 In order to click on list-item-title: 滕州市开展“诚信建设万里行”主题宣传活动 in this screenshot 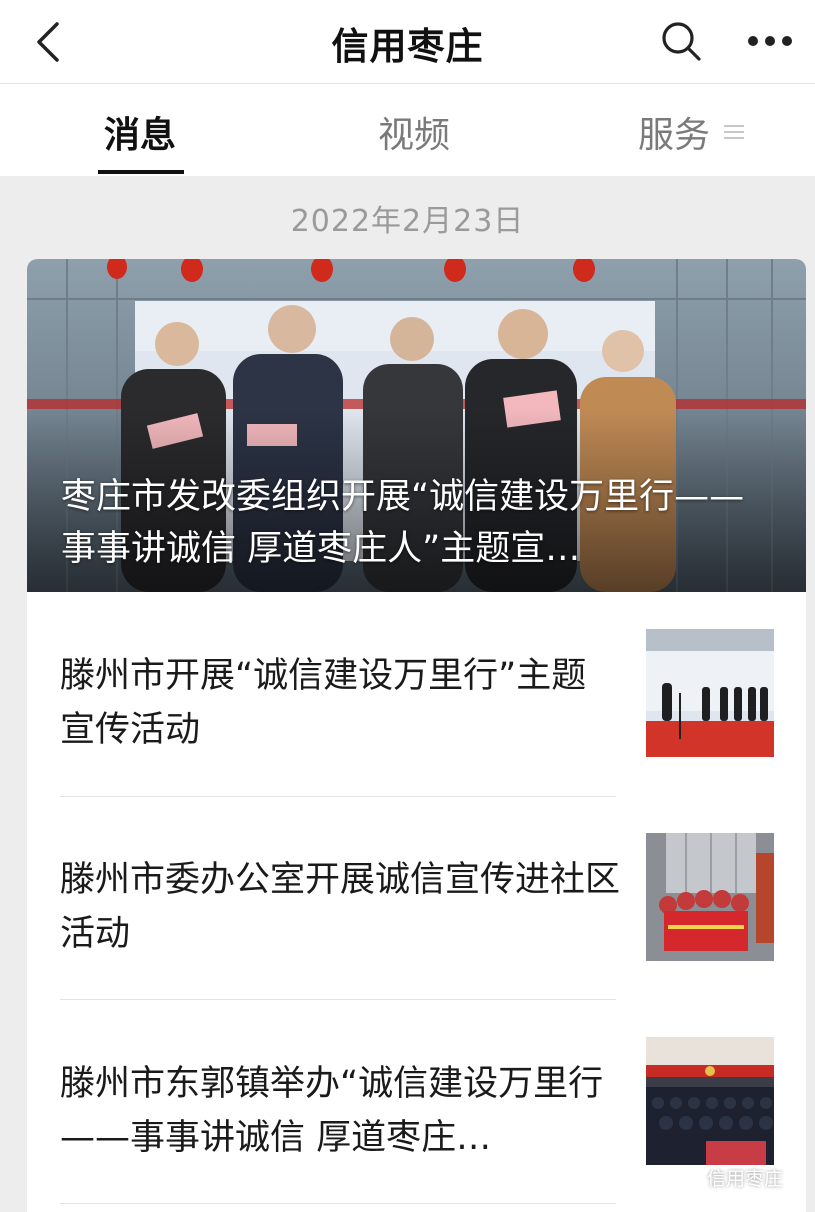, I will do `click(323, 703)`.